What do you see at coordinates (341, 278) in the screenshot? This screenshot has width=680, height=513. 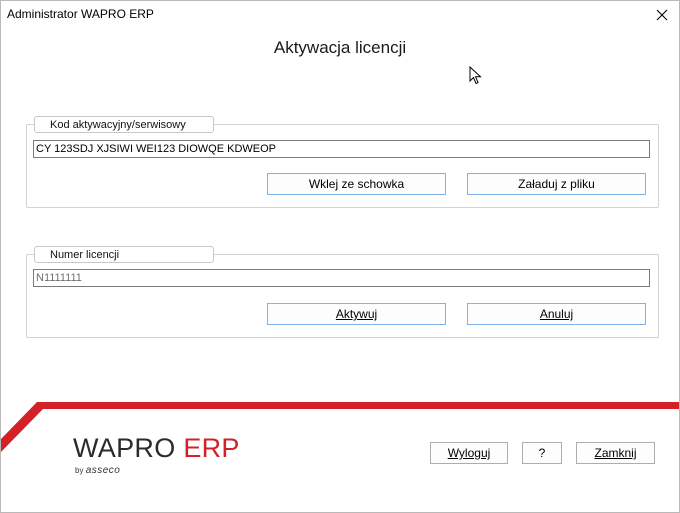 I see `license-number-input` at bounding box center [341, 278].